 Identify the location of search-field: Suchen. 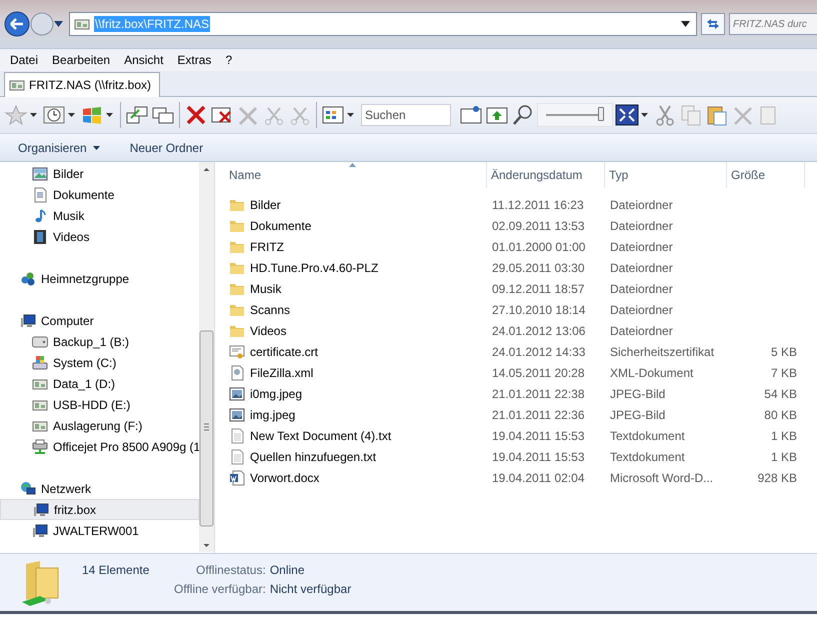
(406, 115).